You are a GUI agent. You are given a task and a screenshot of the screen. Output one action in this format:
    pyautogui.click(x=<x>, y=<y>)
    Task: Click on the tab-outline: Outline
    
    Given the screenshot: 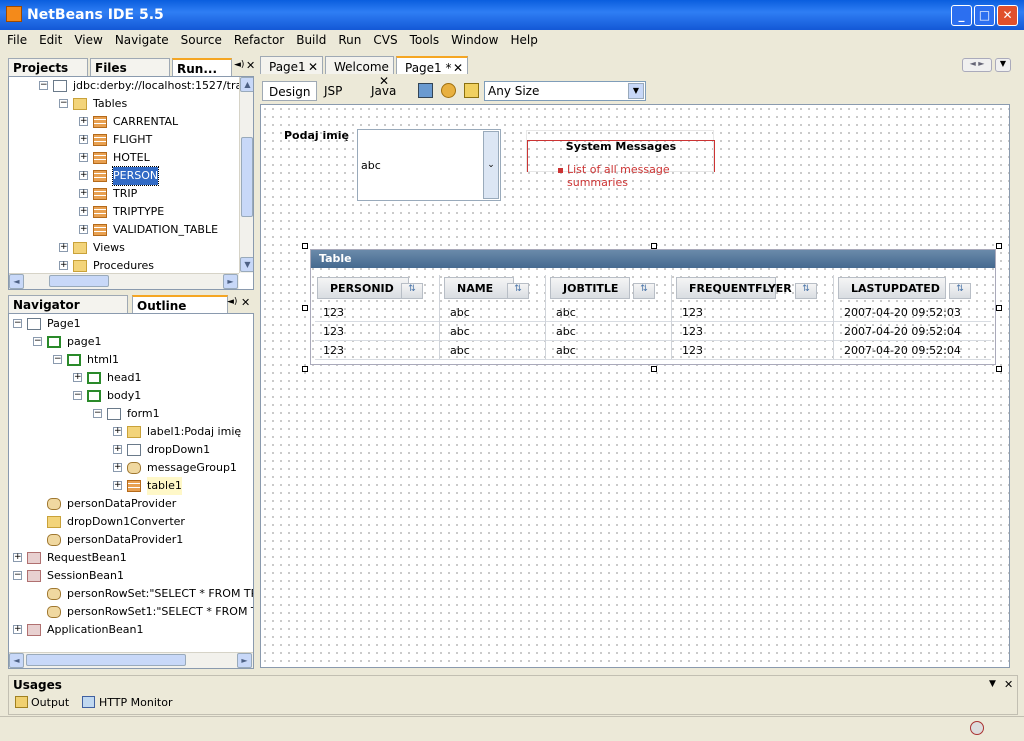 What is the action you would take?
    pyautogui.click(x=180, y=304)
    